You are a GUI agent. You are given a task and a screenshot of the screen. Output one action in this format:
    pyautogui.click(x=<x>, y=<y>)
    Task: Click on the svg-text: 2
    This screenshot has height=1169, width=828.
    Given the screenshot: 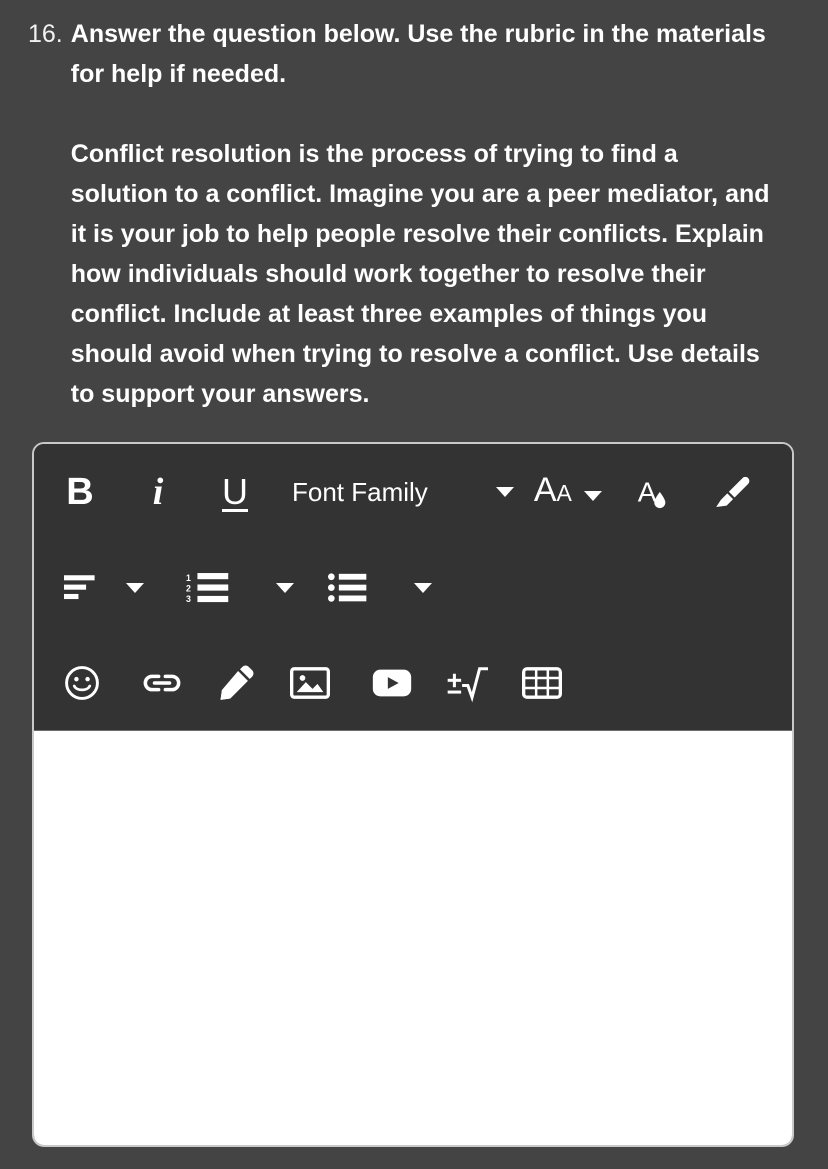 What is the action you would take?
    pyautogui.click(x=188, y=589)
    